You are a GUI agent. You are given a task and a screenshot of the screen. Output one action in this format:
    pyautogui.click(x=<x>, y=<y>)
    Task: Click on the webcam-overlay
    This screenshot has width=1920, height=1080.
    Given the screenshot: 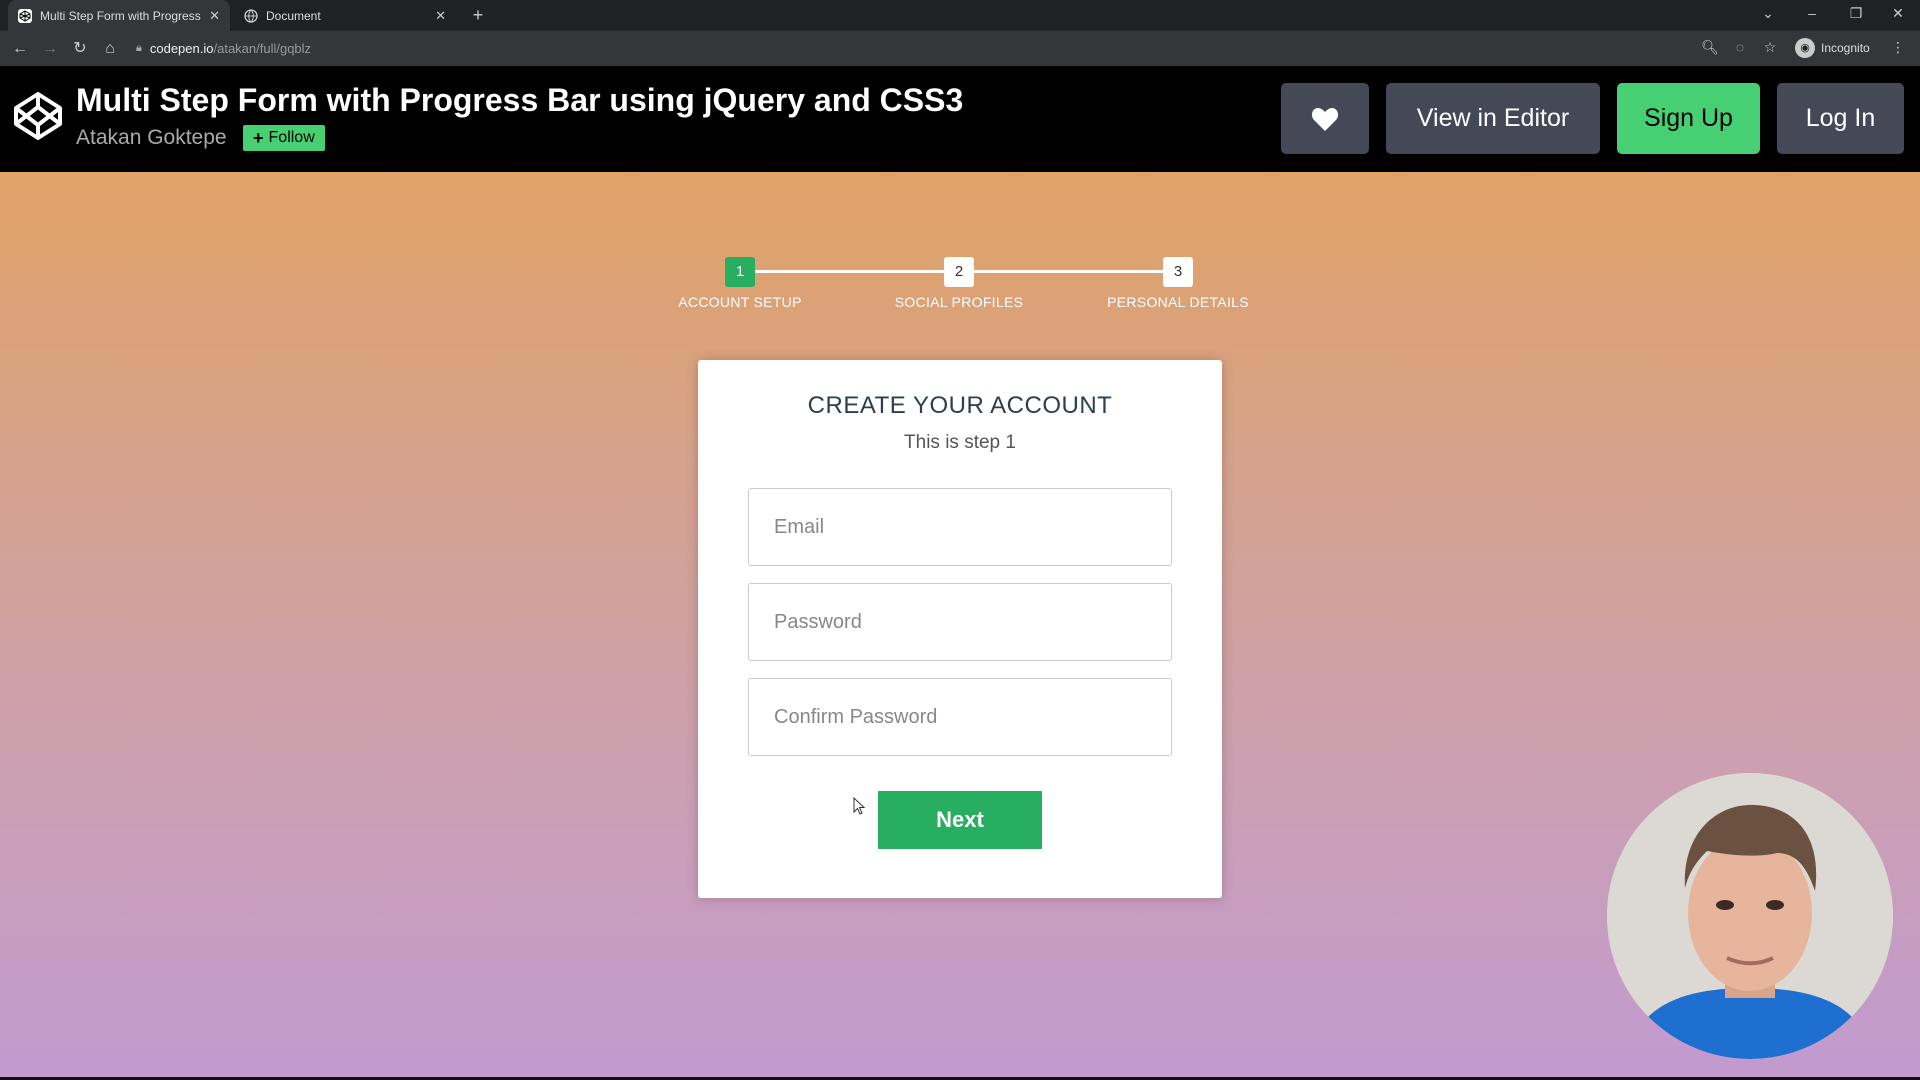 What is the action you would take?
    pyautogui.click(x=1750, y=916)
    